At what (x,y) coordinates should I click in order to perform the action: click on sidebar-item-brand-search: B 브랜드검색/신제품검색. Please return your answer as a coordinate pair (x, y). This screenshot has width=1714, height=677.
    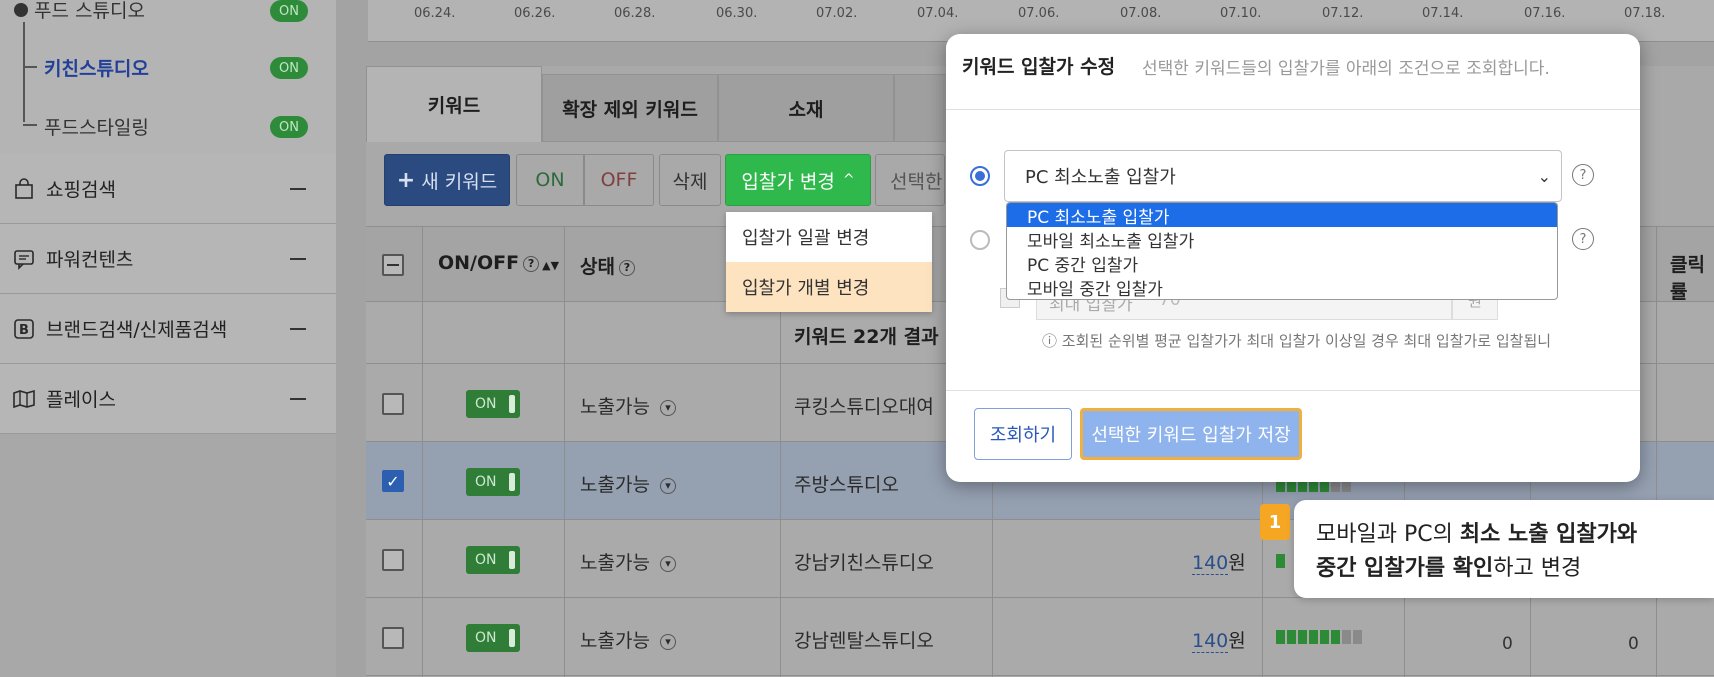
    Looking at the image, I should click on (168, 329).